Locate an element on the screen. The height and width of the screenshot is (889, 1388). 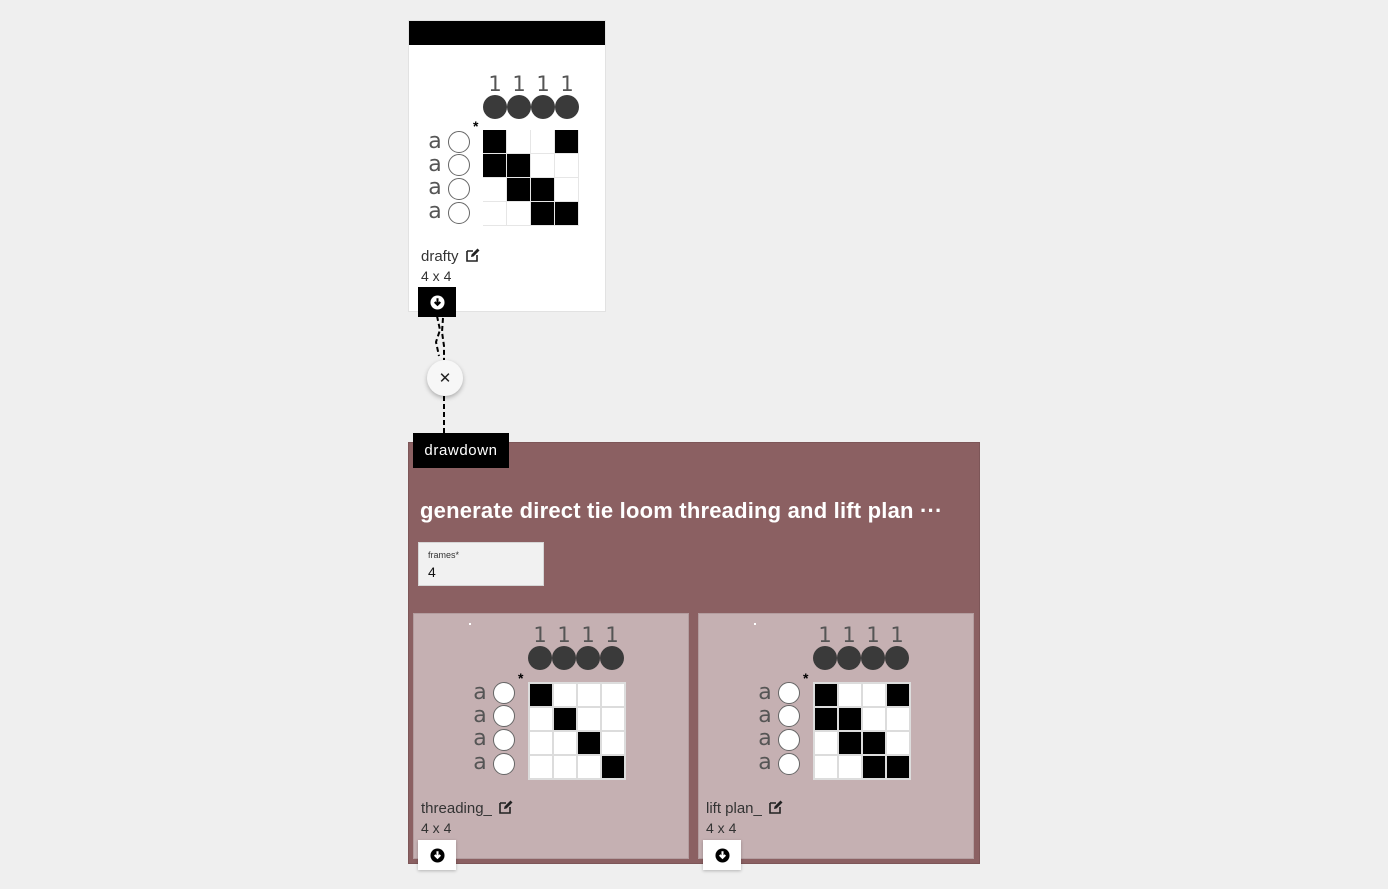
frames-input: frames* 4 is located at coordinates (481, 564).